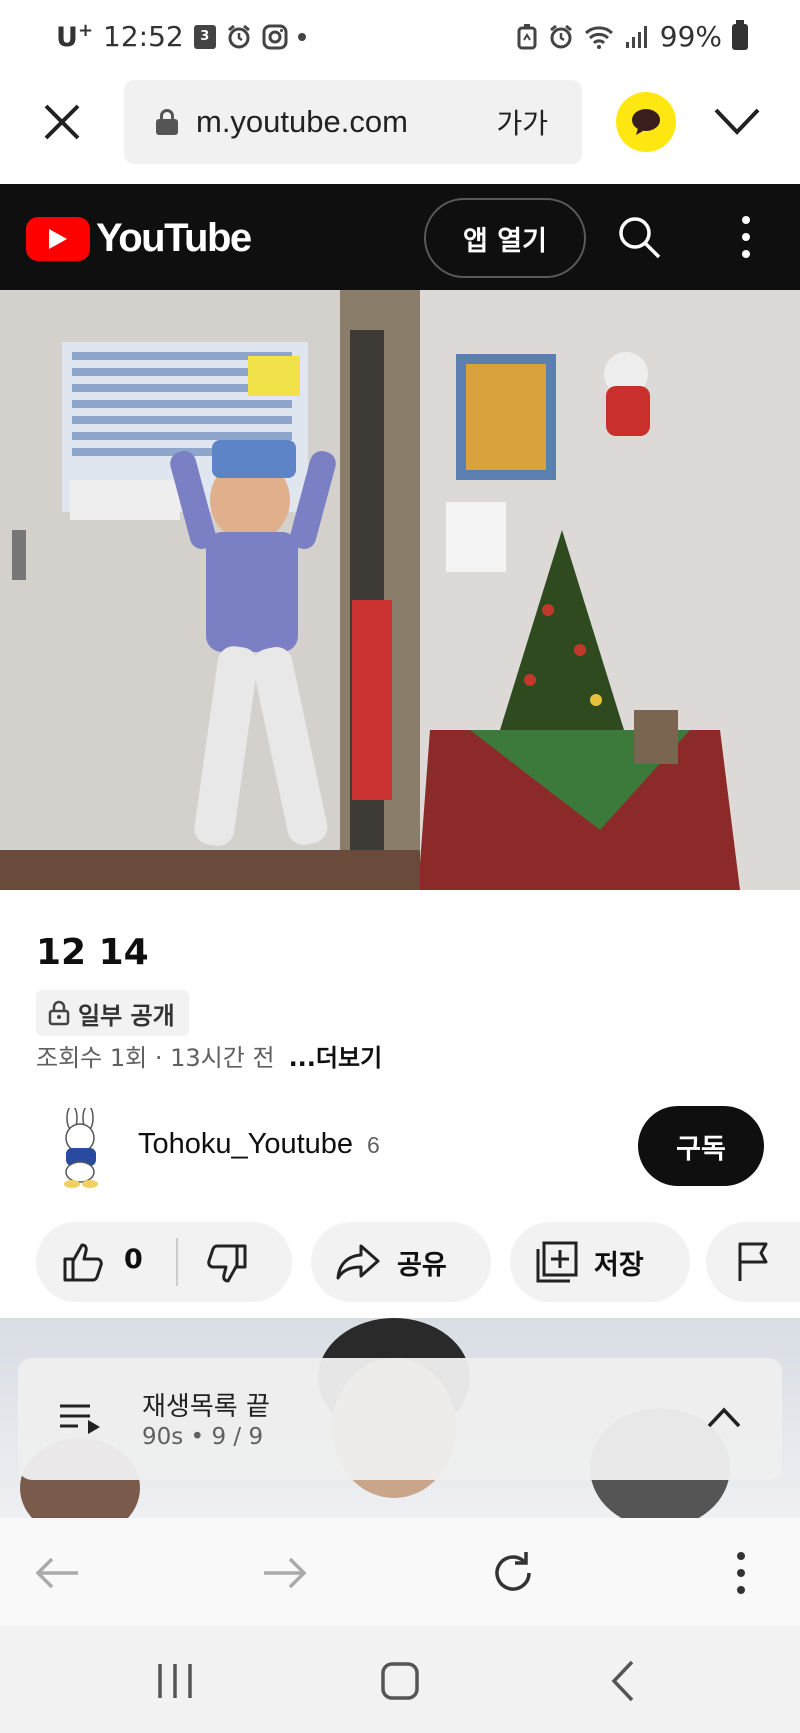  Describe the element at coordinates (513, 1573) in the screenshot. I see `reload-icon` at that location.